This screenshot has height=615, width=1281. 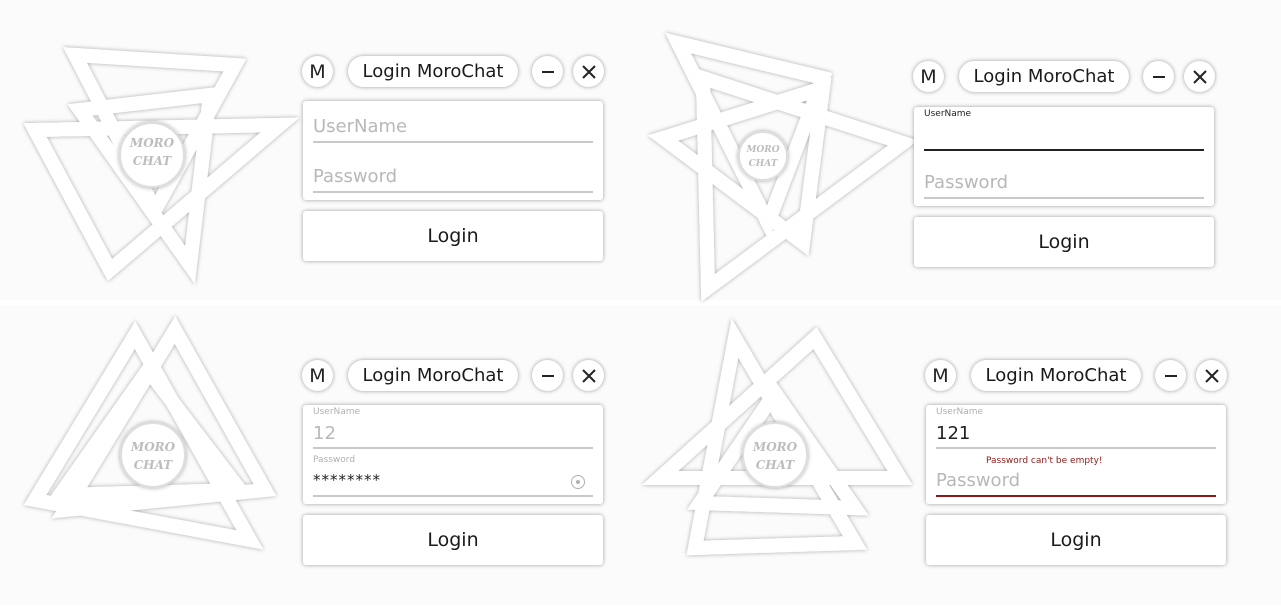 I want to click on password-error-message: Password can't be empty!, so click(x=1044, y=461).